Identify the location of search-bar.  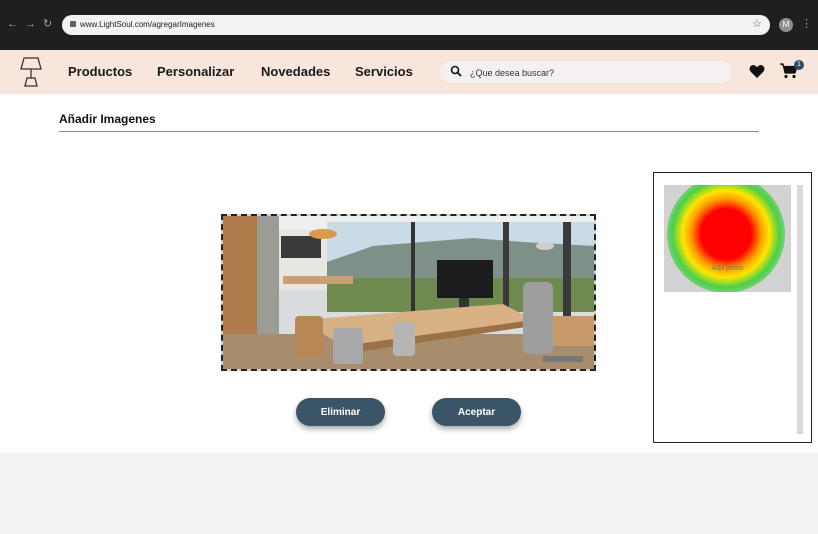
(586, 72).